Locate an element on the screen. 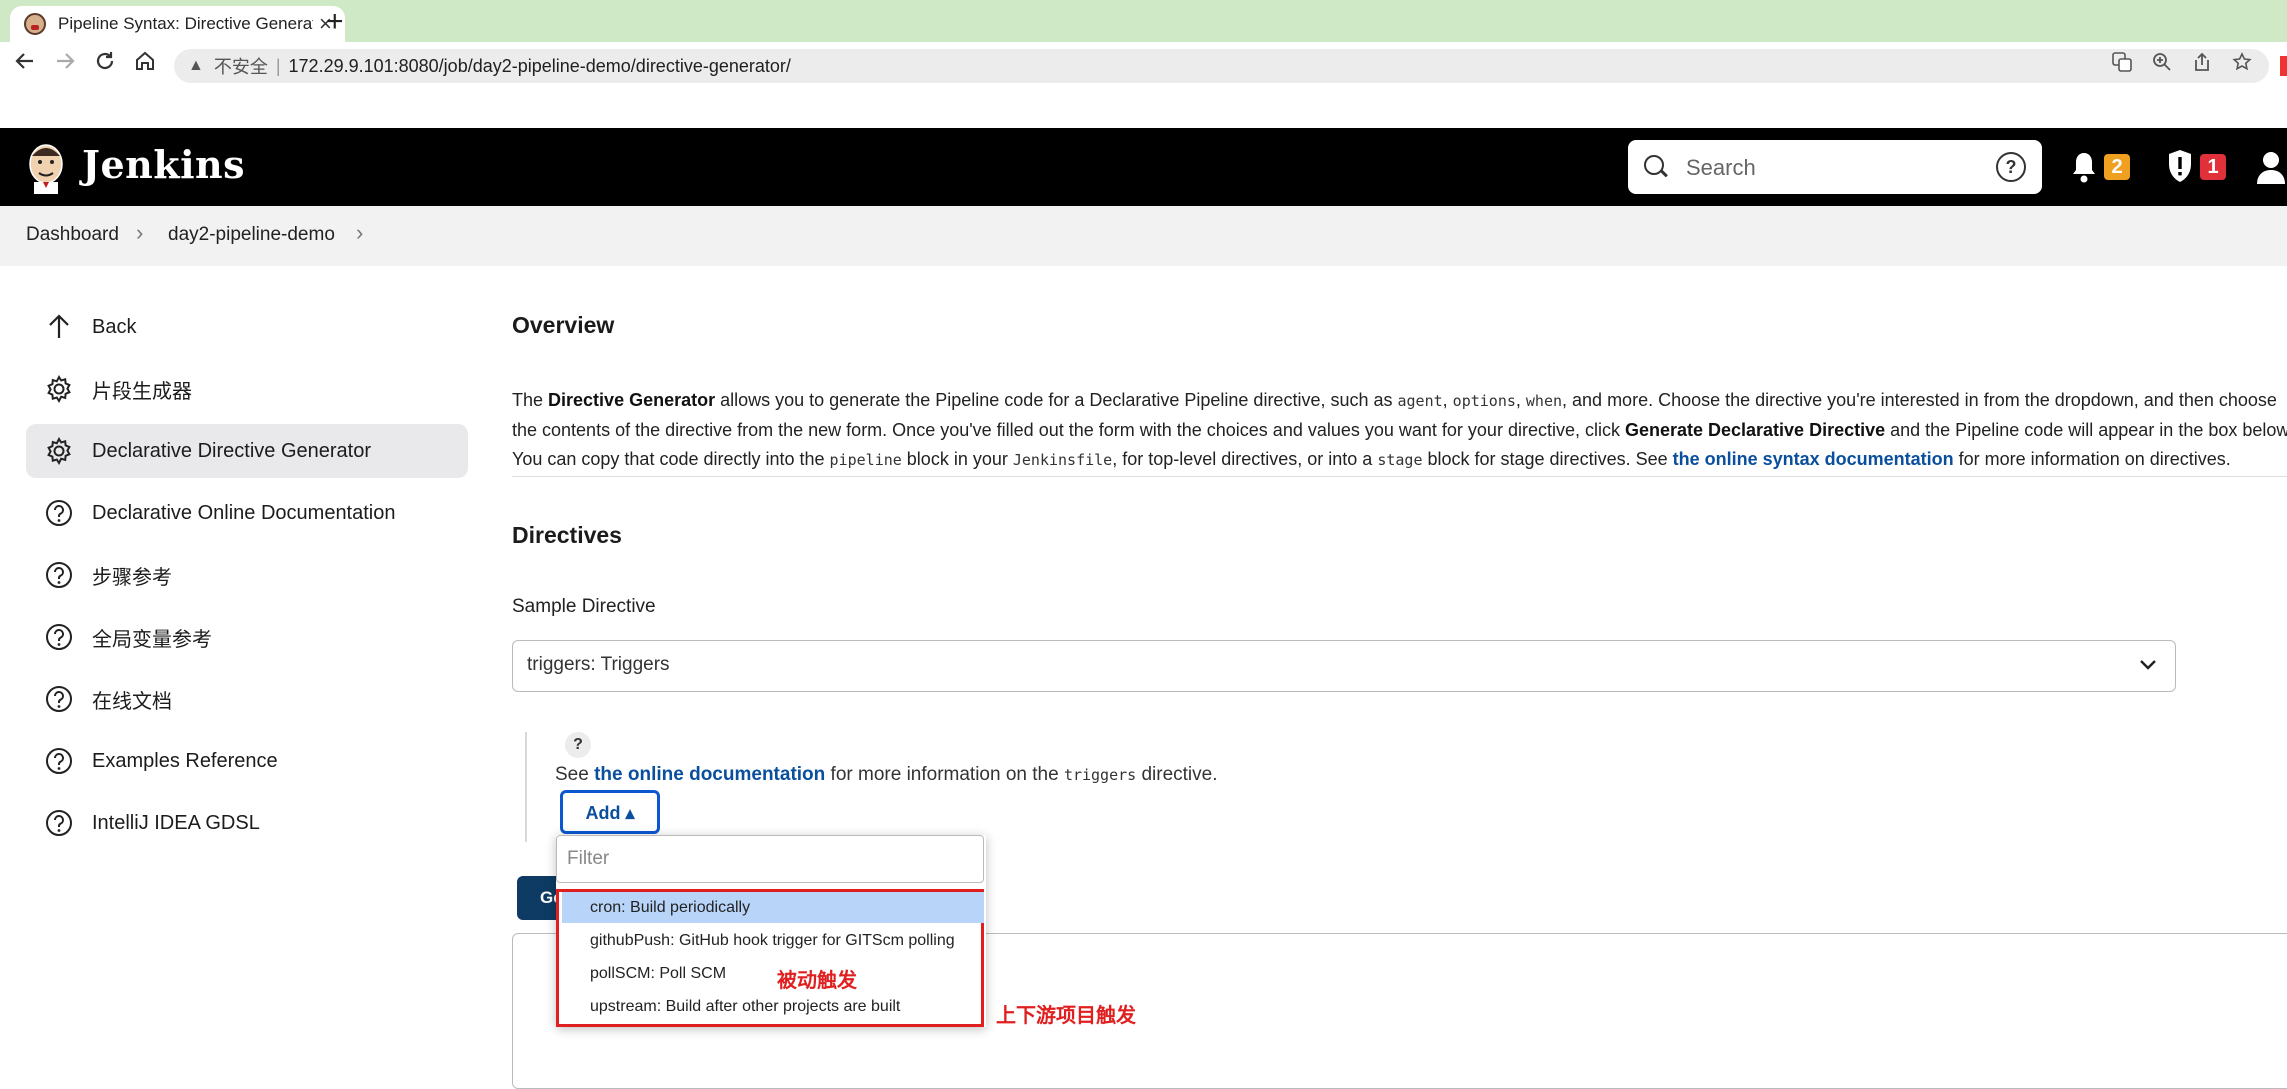 This screenshot has height=1089, width=2287. desc-code: options is located at coordinates (1484, 401).